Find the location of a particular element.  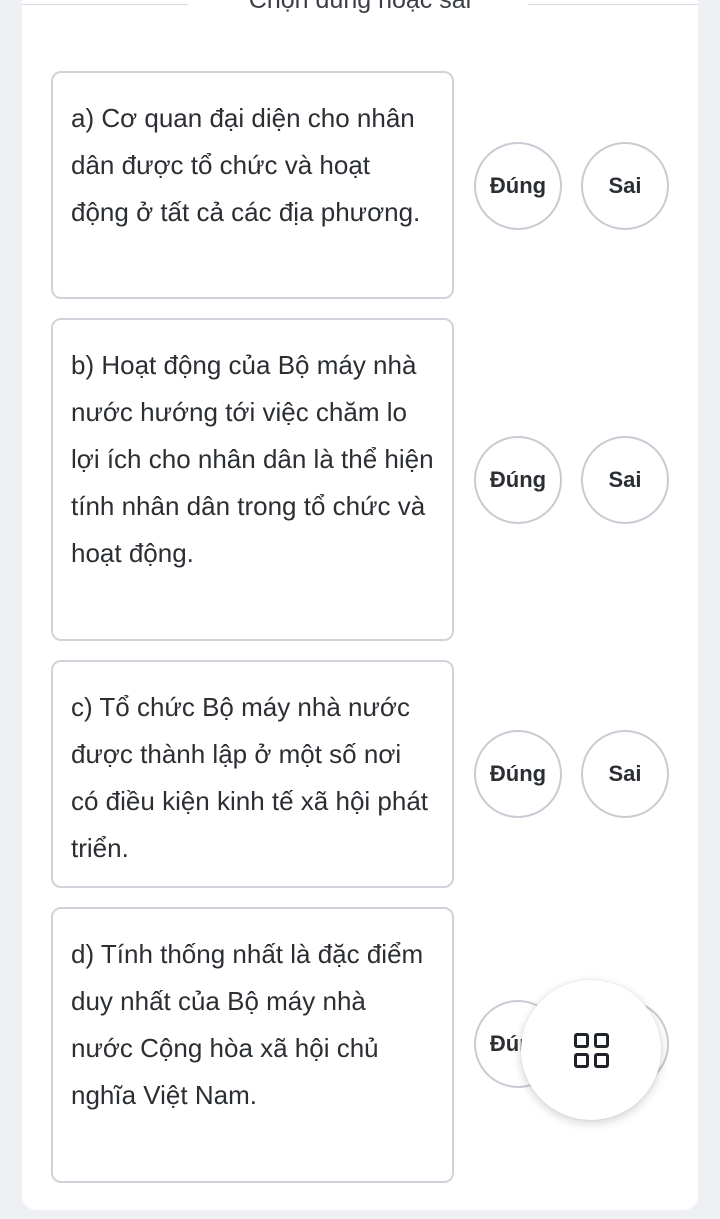

true-button-a: Đúng is located at coordinates (518, 186).